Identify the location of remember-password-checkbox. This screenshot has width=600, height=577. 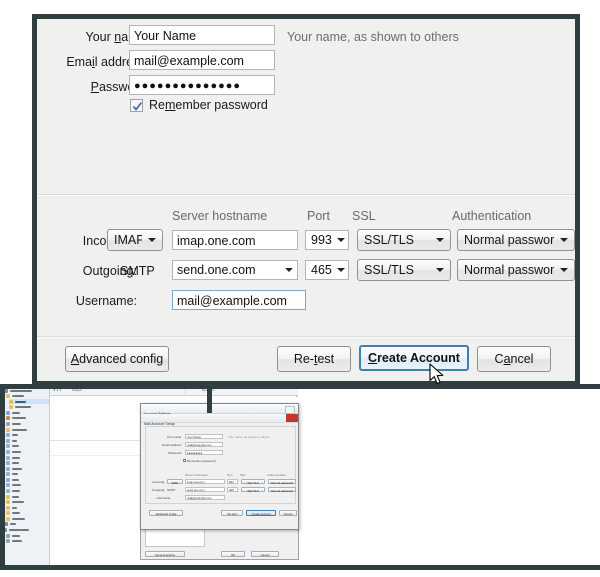
(136, 105).